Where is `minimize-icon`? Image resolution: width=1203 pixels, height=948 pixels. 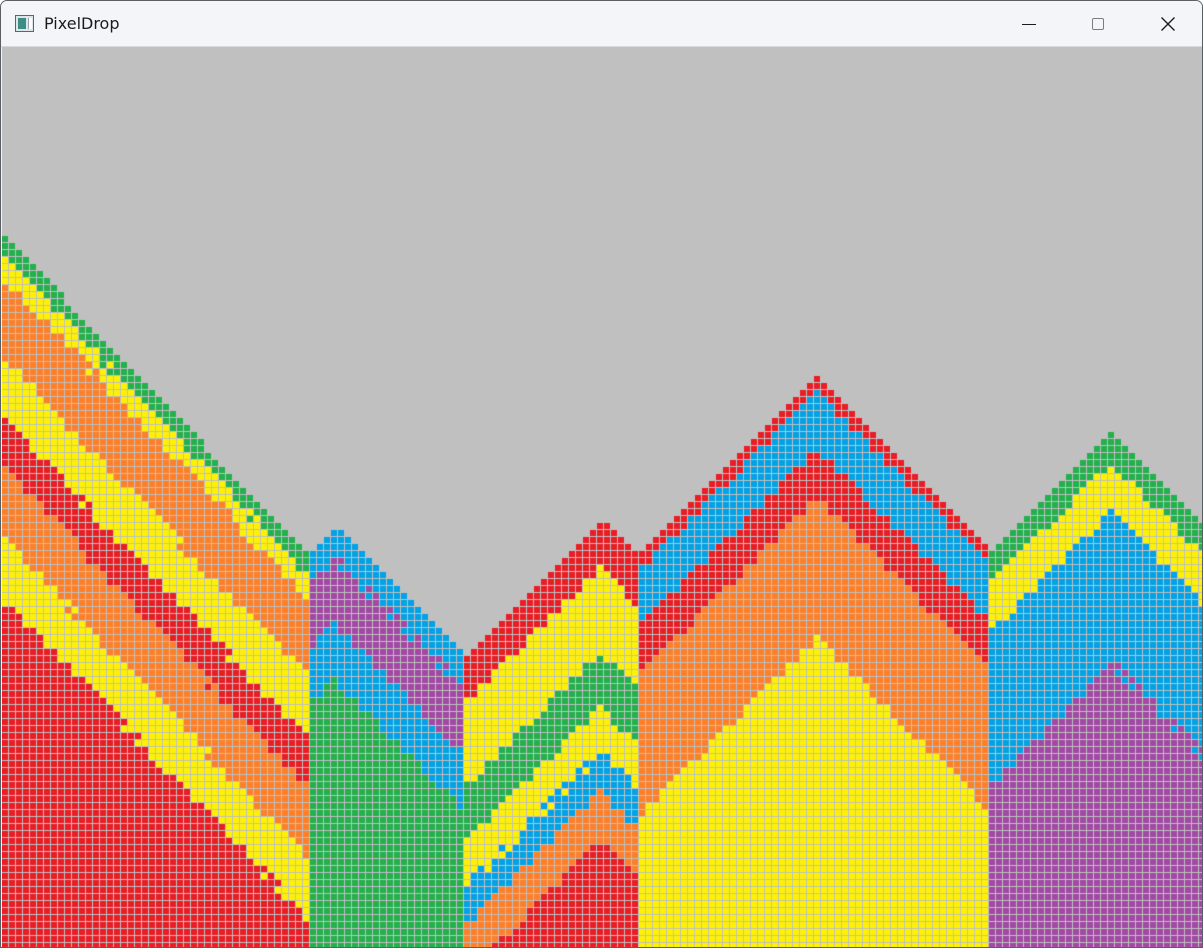
minimize-icon is located at coordinates (1029, 24).